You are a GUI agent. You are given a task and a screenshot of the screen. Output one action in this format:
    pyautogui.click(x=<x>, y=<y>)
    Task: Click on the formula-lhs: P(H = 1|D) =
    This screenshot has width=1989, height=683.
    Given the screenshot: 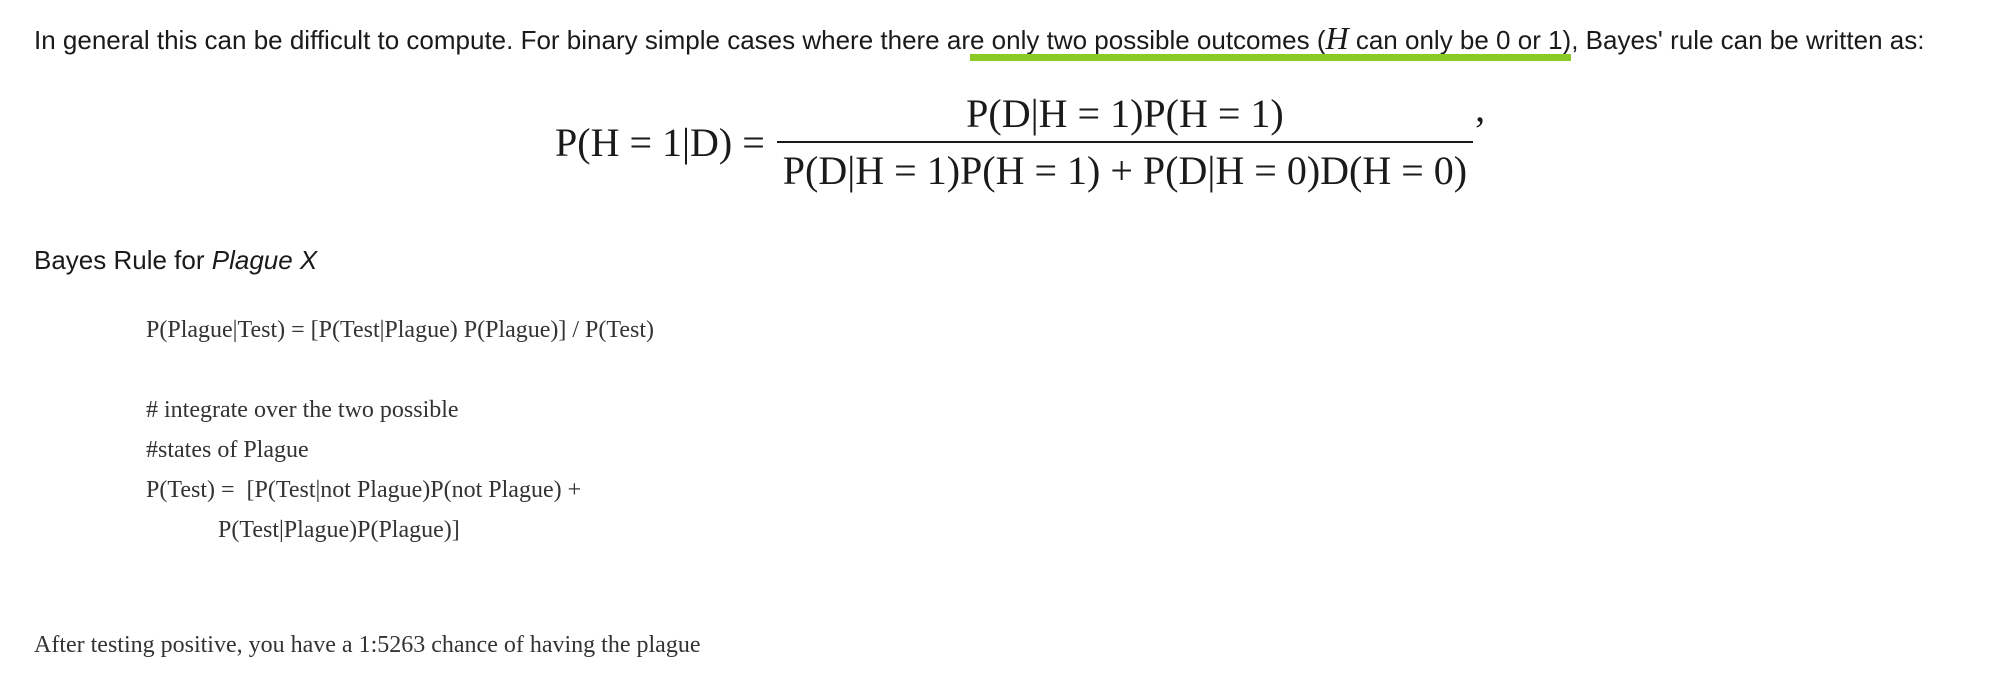 What is the action you would take?
    pyautogui.click(x=660, y=142)
    